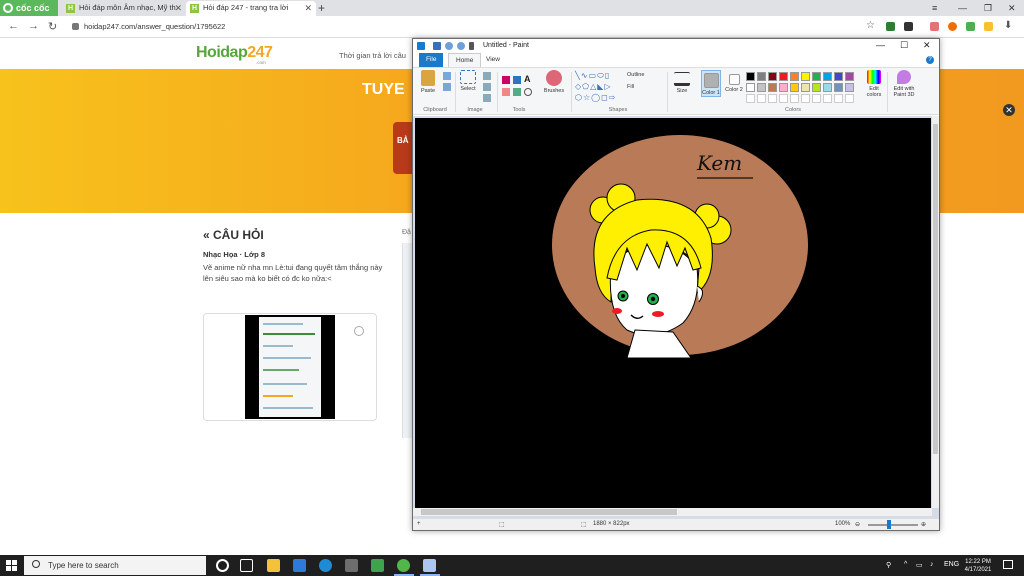 This screenshot has height=576, width=1024. What do you see at coordinates (988, 8) in the screenshot?
I see `browser-restore-icon: ❐` at bounding box center [988, 8].